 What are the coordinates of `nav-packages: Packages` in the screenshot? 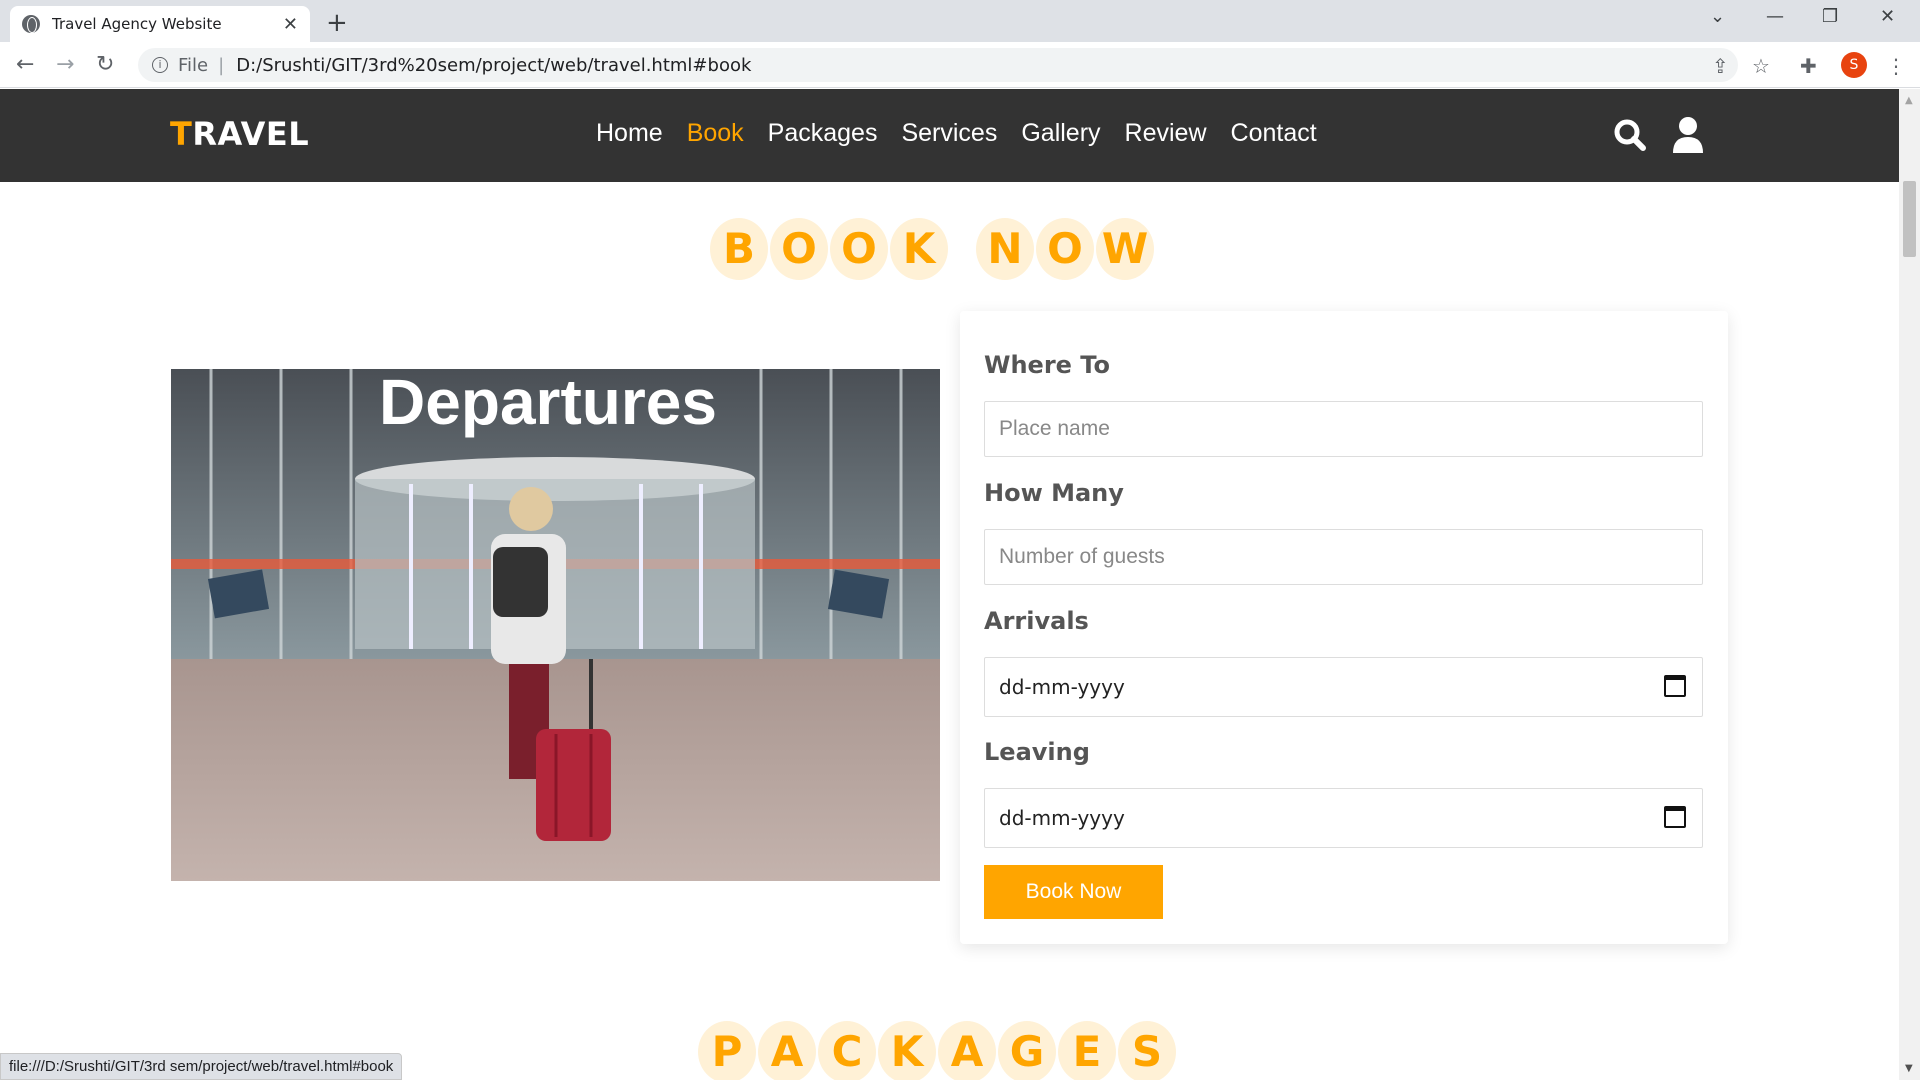 It's located at (823, 133).